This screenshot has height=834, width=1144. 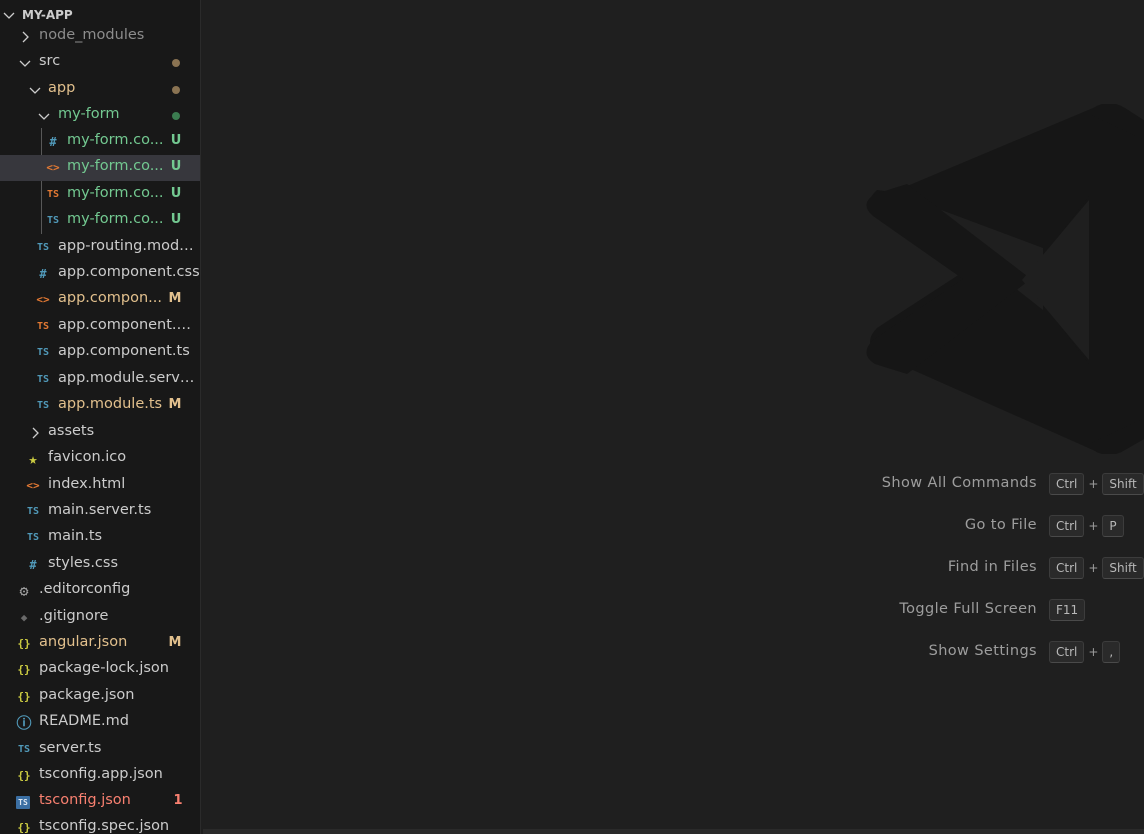 I want to click on tree-item-my-form: my-form, so click(x=100, y=116).